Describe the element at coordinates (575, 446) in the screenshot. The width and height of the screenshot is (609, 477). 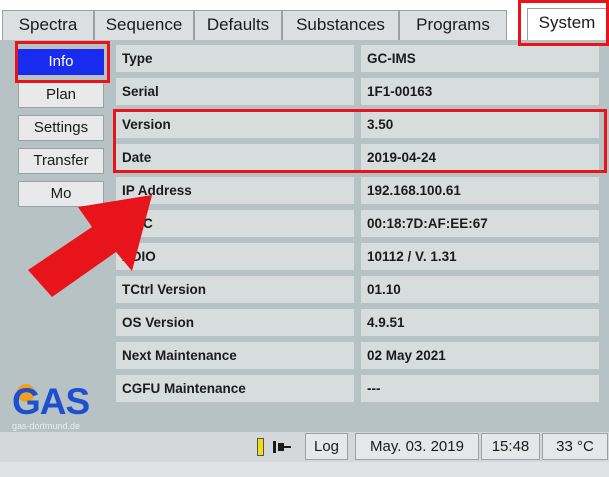
I see `status-temperature: 33 °C` at that location.